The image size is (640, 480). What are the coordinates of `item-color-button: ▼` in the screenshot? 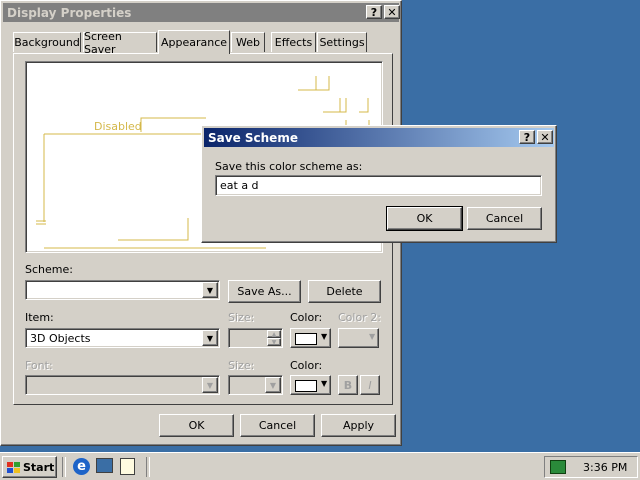 It's located at (310, 338).